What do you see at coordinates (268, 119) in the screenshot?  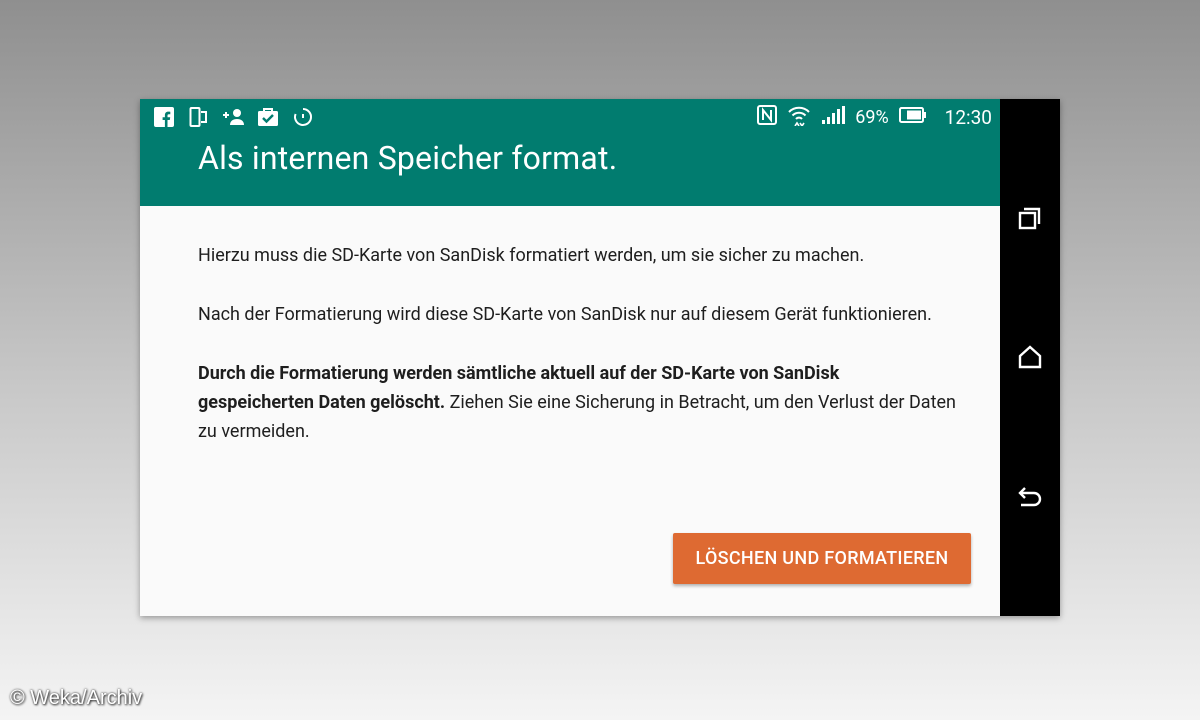 I see `briefcase-check-icon` at bounding box center [268, 119].